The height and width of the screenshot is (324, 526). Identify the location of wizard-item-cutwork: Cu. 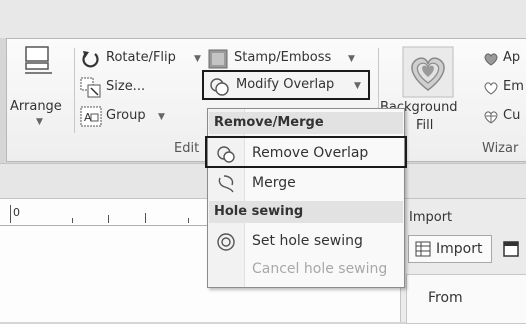
(504, 118).